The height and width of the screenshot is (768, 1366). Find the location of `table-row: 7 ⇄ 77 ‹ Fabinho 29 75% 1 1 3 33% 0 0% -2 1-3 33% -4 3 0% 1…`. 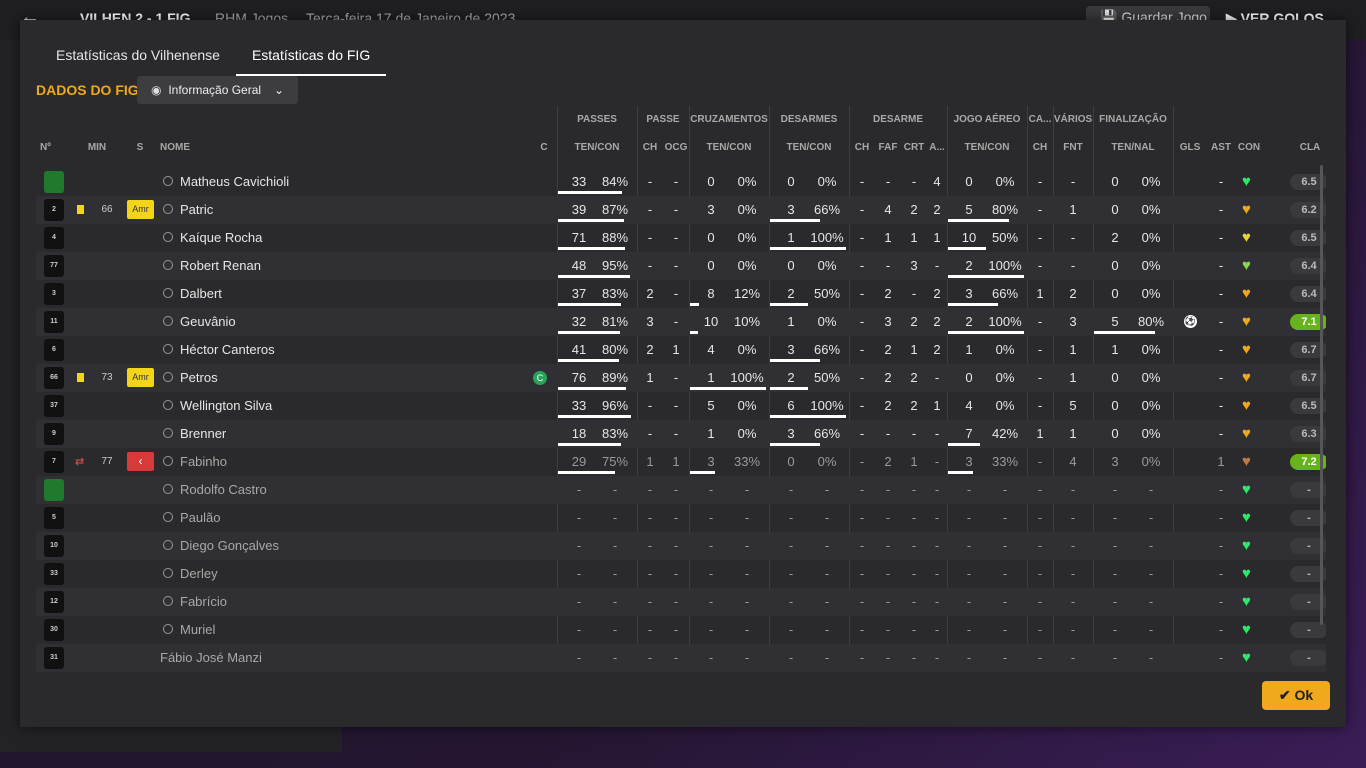

table-row: 7 ⇄ 77 ‹ Fabinho 29 75% 1 1 3 33% 0 0% -2 1-3 33% -4 3 0% 1… is located at coordinates (681, 462).